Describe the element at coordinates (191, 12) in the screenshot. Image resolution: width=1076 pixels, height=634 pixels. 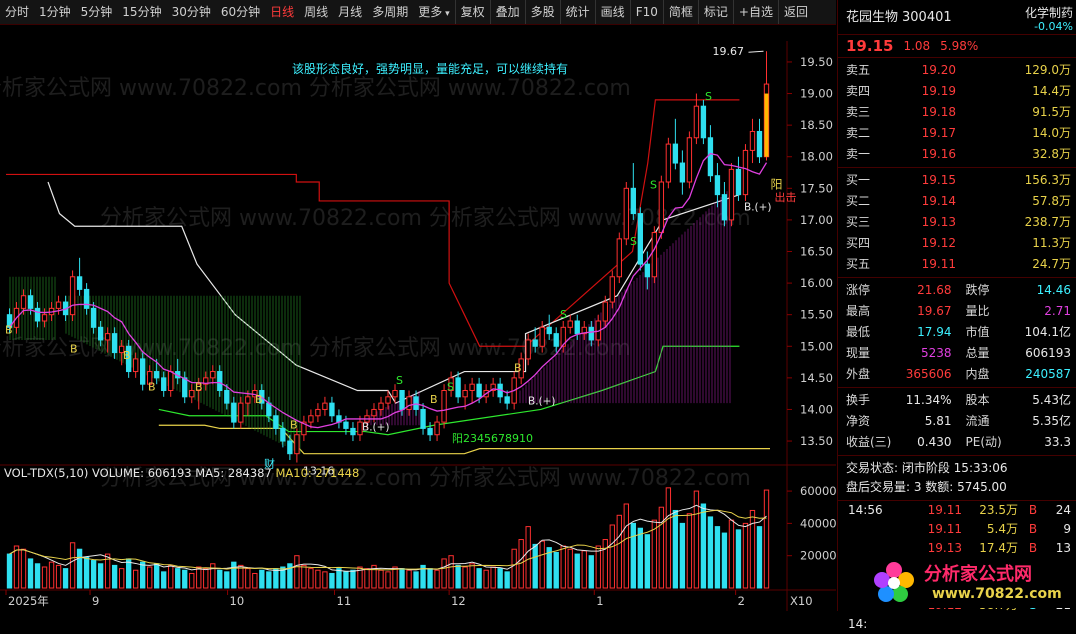
I see `period-4: 30分钟` at that location.